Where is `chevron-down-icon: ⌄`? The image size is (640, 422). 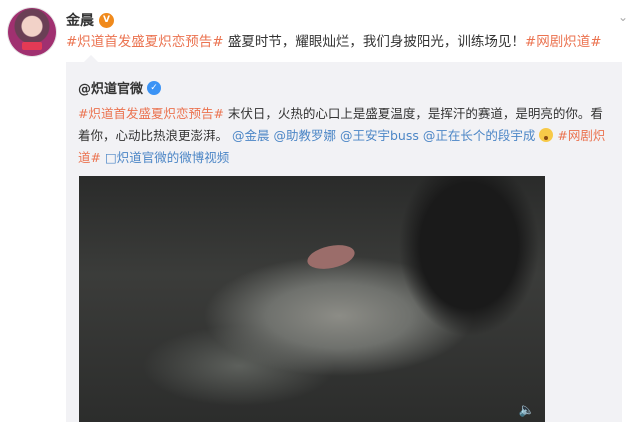
chevron-down-icon: ⌄ is located at coordinates (623, 17).